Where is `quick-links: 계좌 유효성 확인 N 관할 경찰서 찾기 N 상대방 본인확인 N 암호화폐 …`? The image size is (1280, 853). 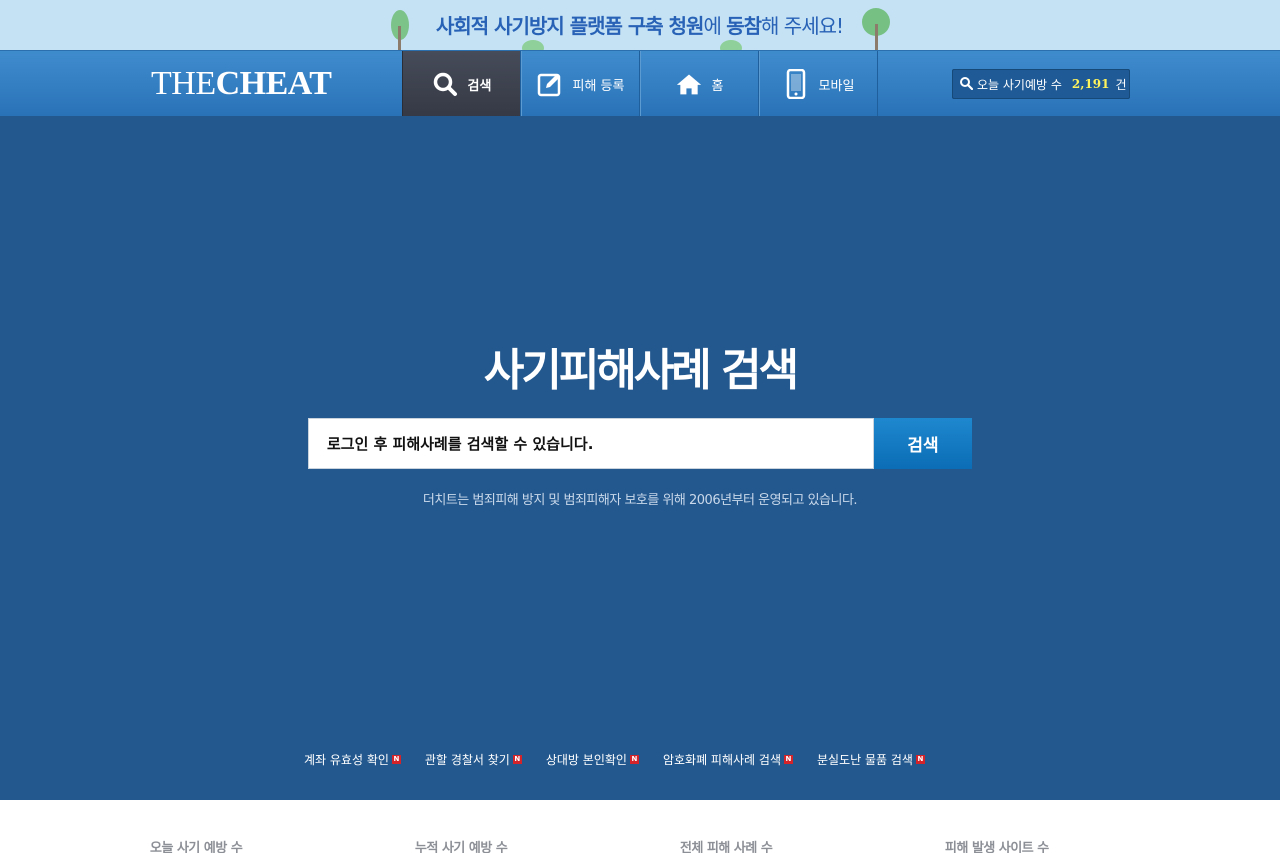 quick-links: 계좌 유효성 확인 N 관할 경찰서 찾기 N 상대방 본인확인 N 암호화폐 … is located at coordinates (614, 759).